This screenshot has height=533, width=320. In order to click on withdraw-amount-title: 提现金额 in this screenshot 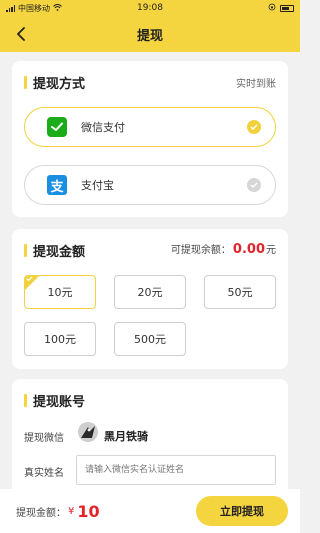, I will do `click(54, 250)`.